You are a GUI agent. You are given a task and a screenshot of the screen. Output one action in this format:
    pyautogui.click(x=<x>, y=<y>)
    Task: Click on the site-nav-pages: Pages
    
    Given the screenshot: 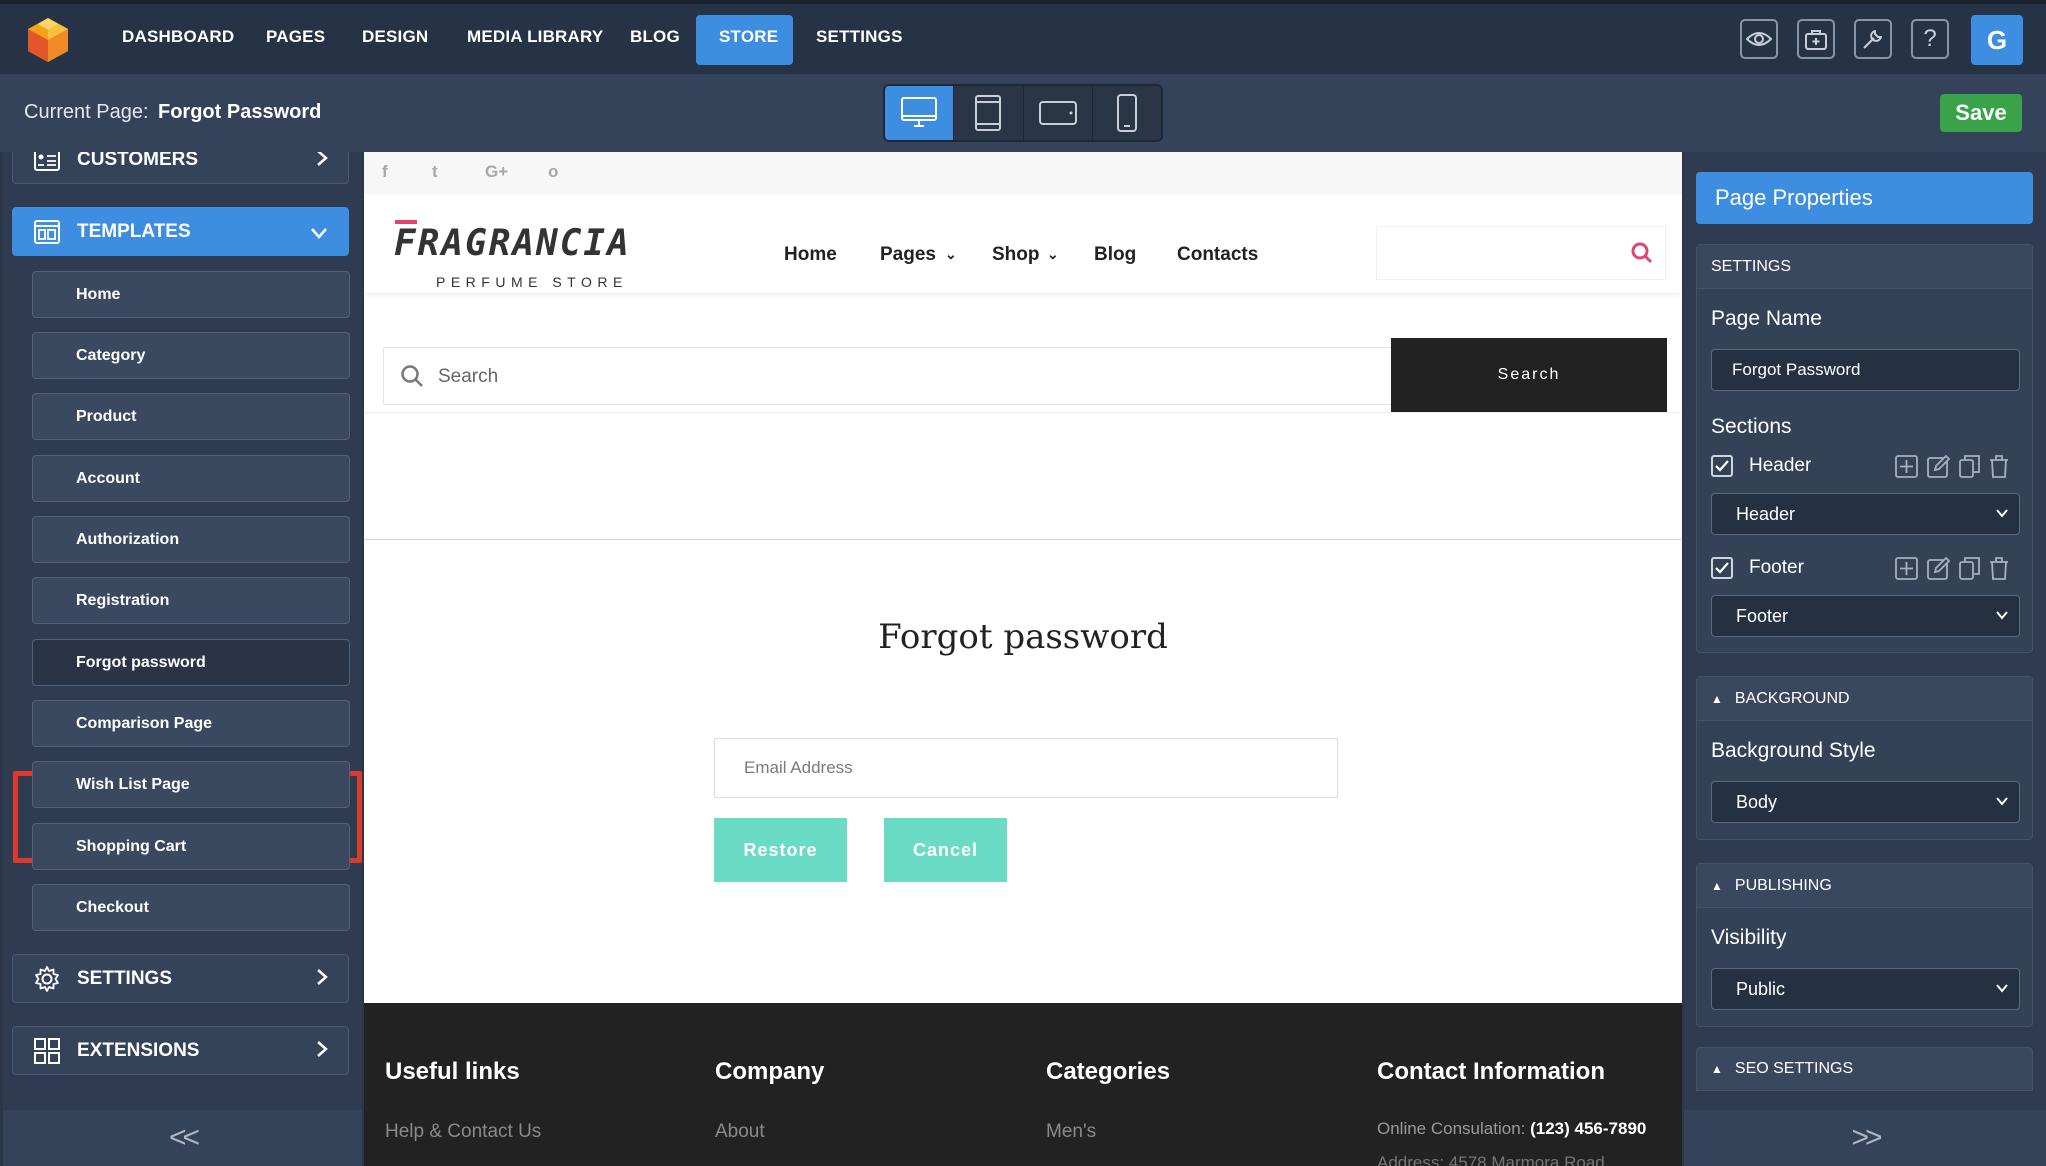 What is the action you would take?
    pyautogui.click(x=908, y=255)
    